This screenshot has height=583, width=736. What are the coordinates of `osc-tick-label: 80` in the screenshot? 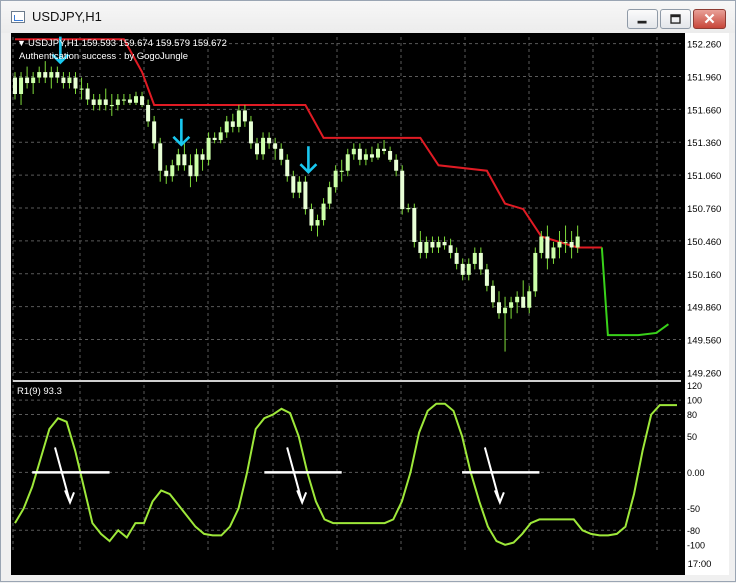 It's located at (692, 415).